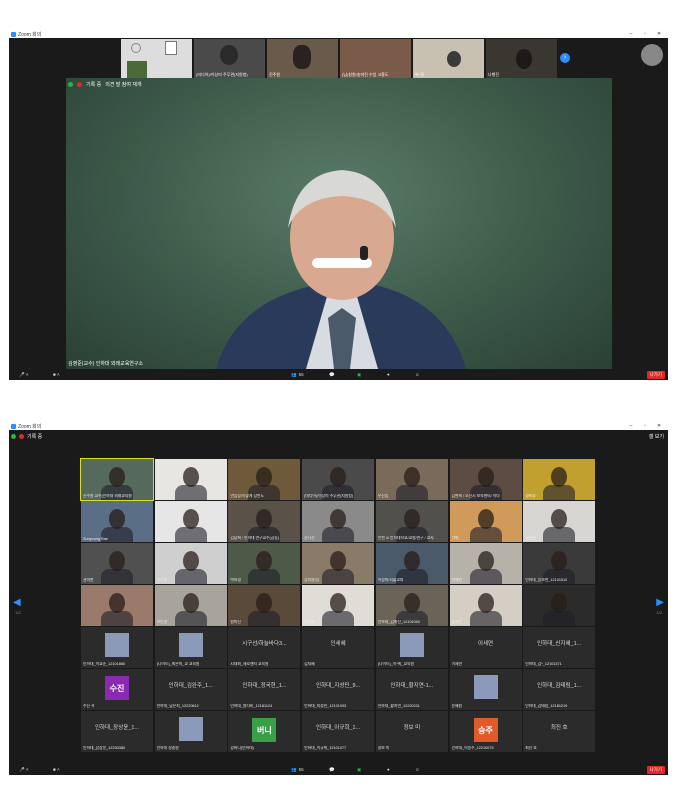  What do you see at coordinates (190, 563) in the screenshot?
I see `participant-tile: 이다정` at bounding box center [190, 563].